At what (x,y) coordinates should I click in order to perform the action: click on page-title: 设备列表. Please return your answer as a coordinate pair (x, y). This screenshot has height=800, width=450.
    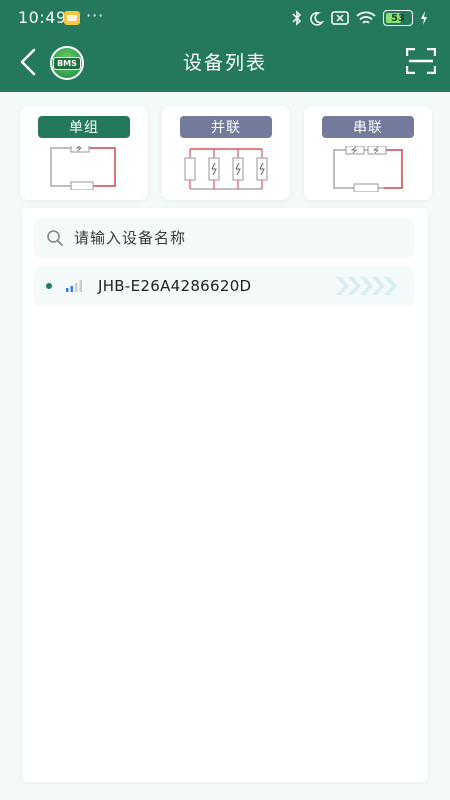
    Looking at the image, I should click on (224, 63).